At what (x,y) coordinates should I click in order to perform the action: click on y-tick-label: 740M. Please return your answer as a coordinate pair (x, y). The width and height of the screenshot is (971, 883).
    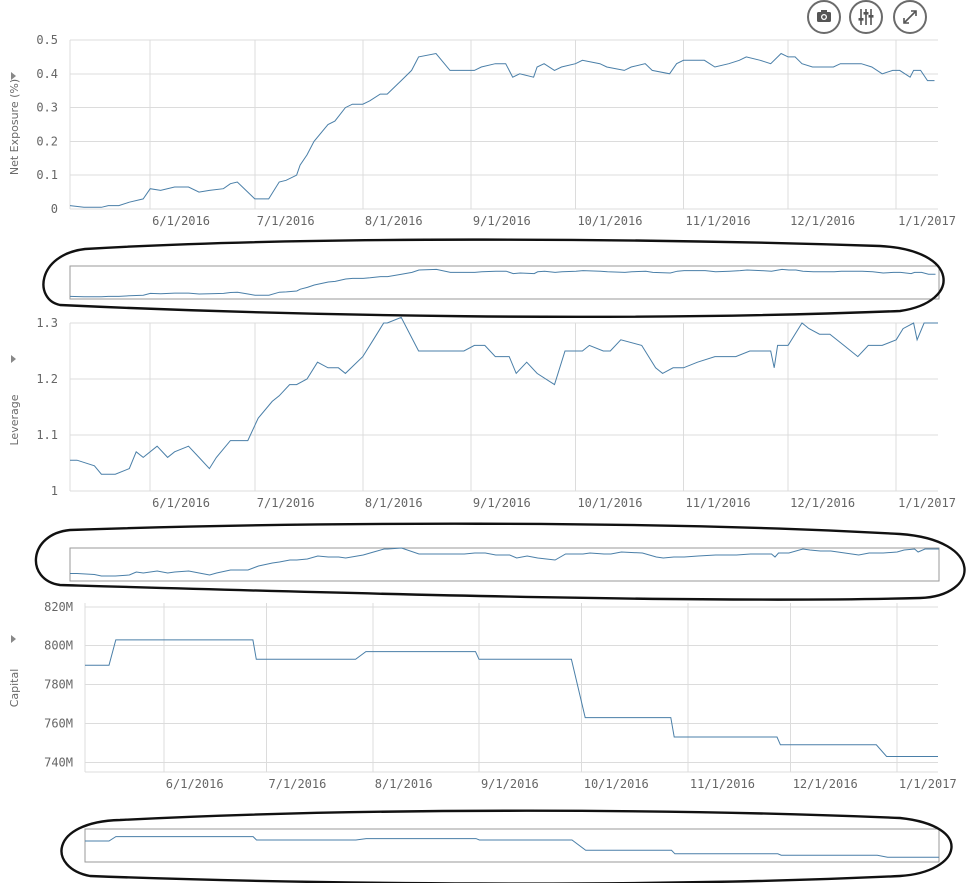
    Looking at the image, I should click on (58, 762).